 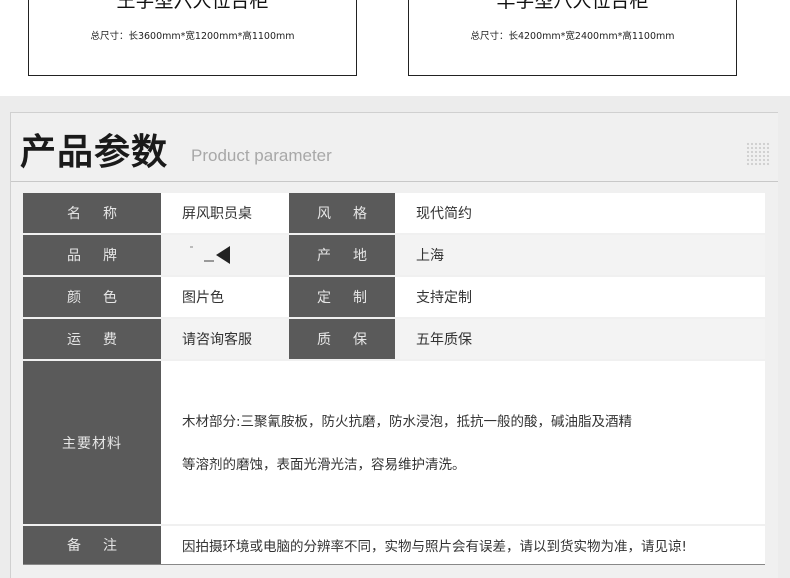 What do you see at coordinates (394, 181) in the screenshot?
I see `divider` at bounding box center [394, 181].